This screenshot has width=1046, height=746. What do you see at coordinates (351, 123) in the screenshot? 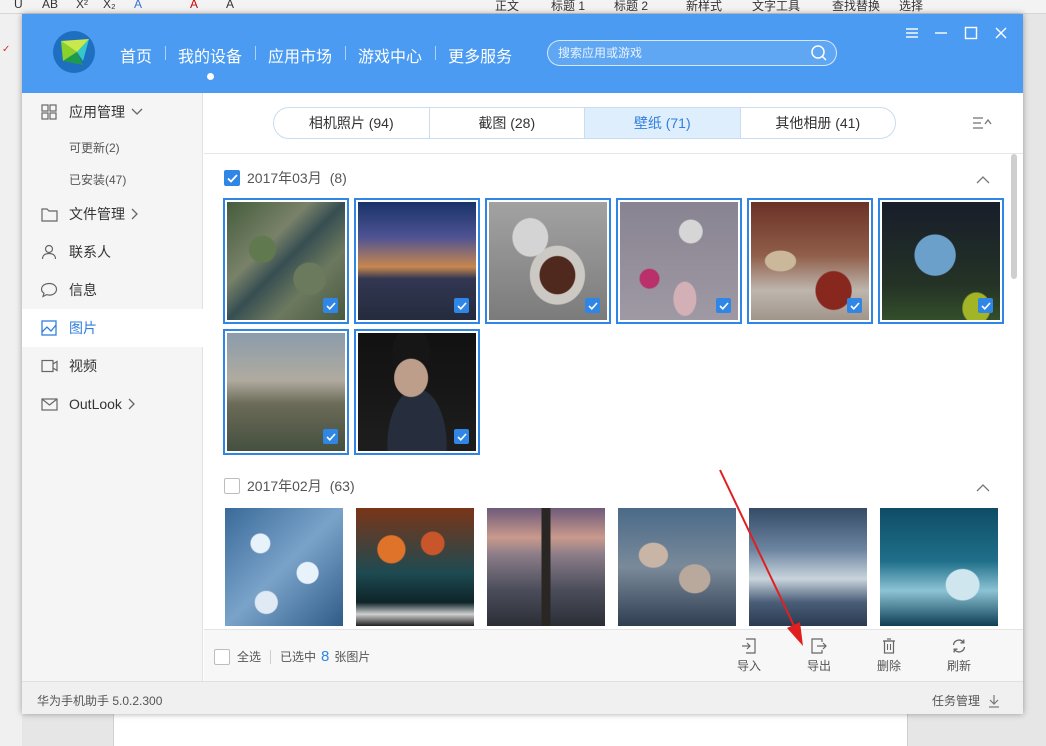
I see `tab-camera-photos: 相机照片 (94)` at bounding box center [351, 123].